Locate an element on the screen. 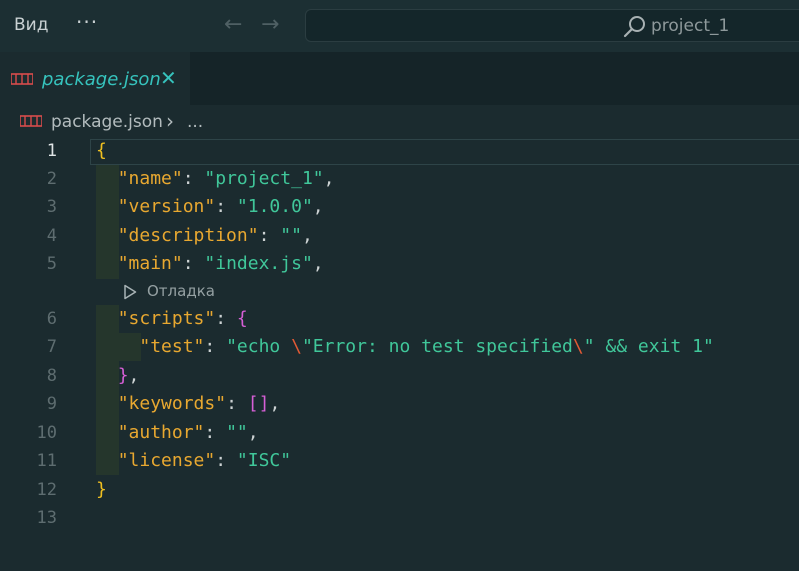 This screenshot has width=799, height=571. code-line: 12 } is located at coordinates (399, 490).